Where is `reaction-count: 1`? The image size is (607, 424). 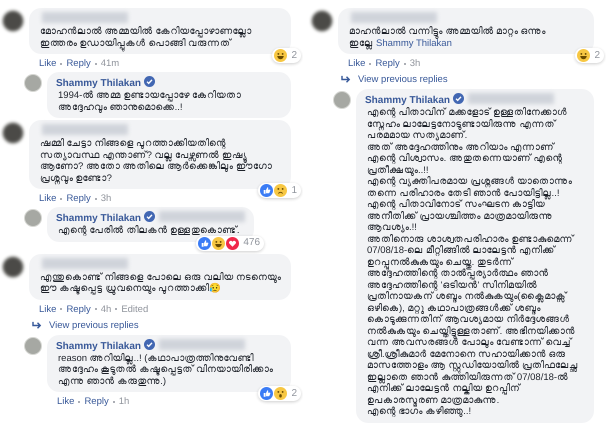
reaction-count: 1 is located at coordinates (294, 190).